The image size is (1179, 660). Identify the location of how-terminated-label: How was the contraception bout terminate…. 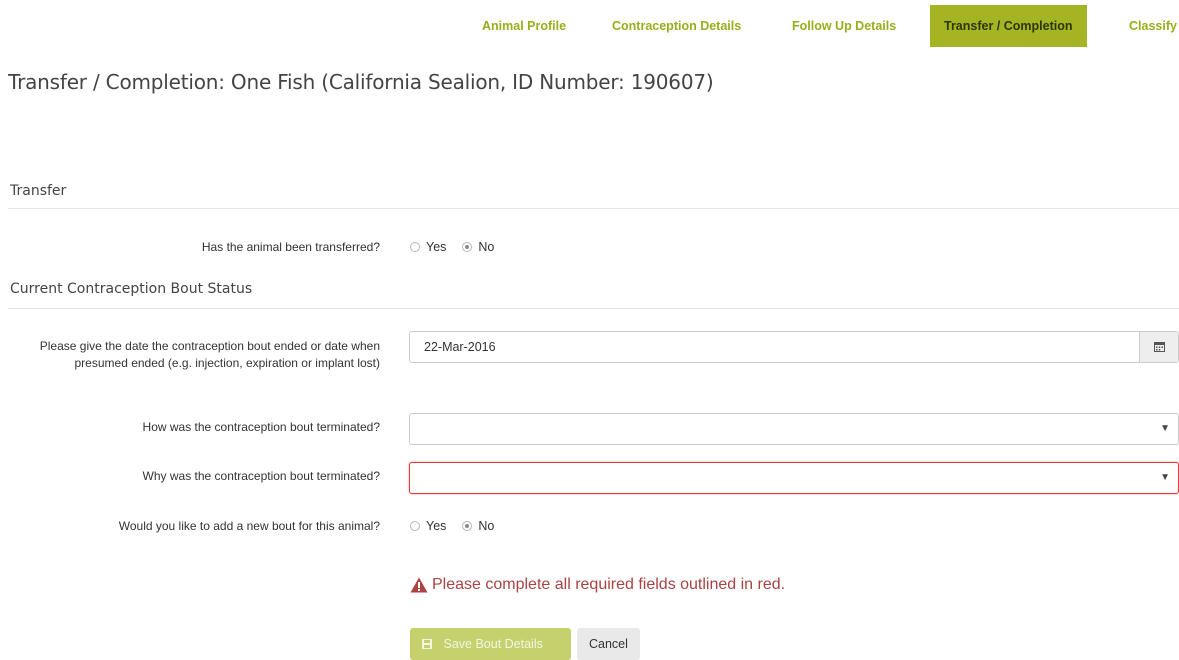
(261, 427).